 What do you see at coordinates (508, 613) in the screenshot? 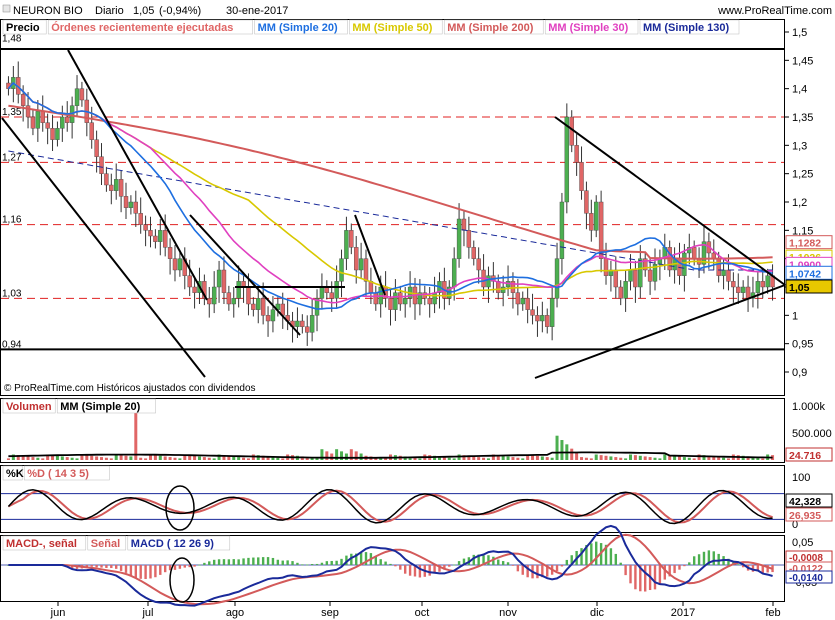
I see `time-axis-label: nov` at bounding box center [508, 613].